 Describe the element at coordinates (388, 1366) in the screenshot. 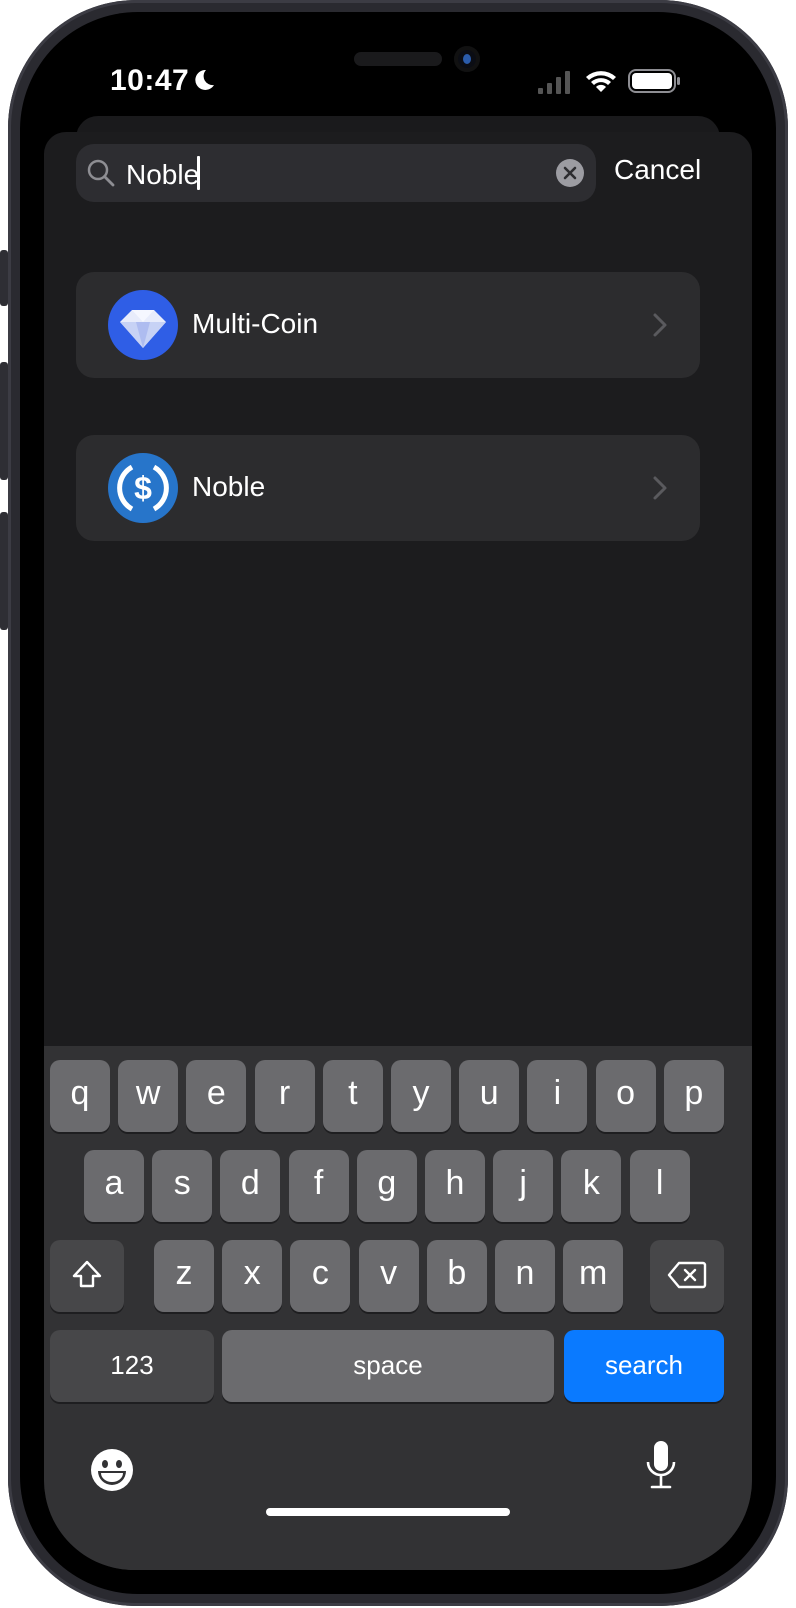

I see `space-key: space` at that location.